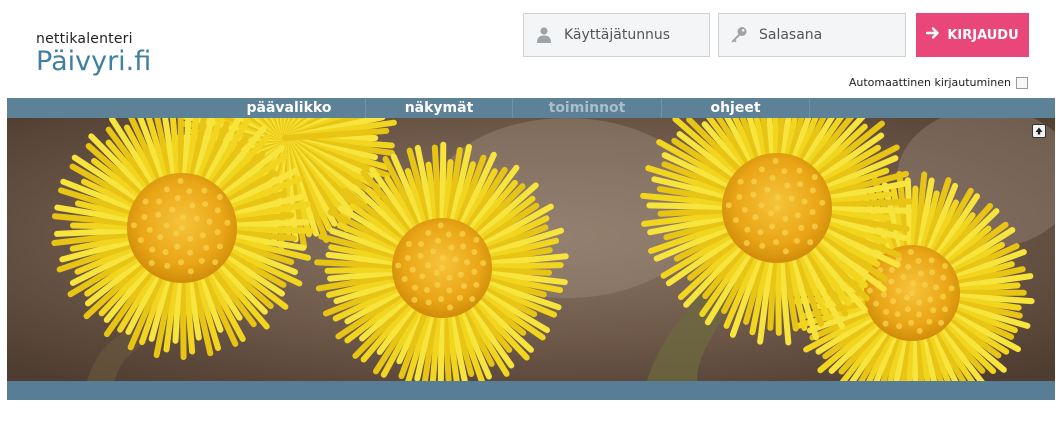  I want to click on arrow-right-icon, so click(933, 35).